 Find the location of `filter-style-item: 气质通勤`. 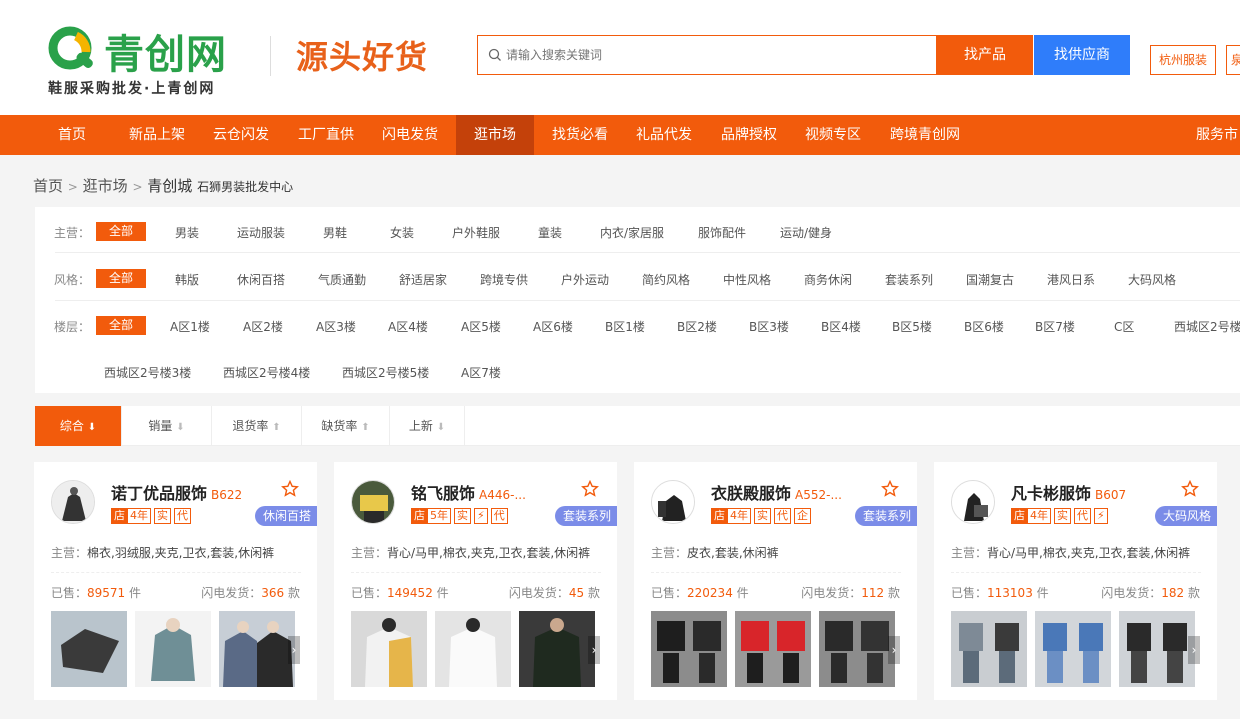

filter-style-item: 气质通勤 is located at coordinates (342, 279).